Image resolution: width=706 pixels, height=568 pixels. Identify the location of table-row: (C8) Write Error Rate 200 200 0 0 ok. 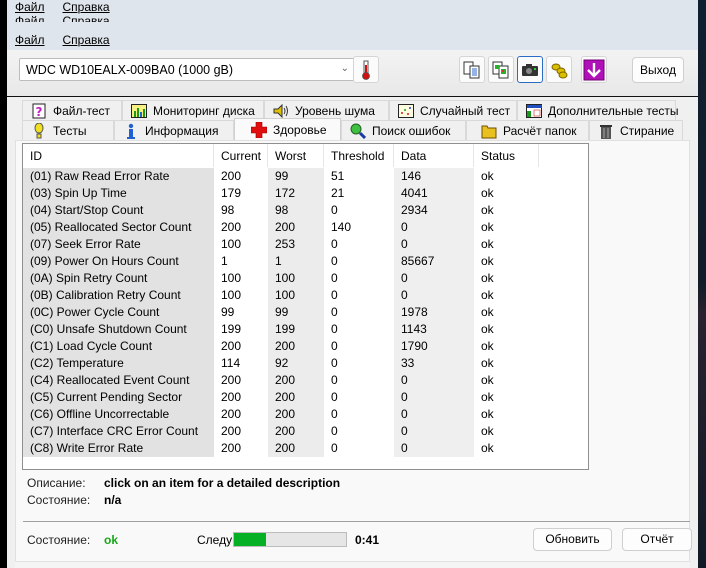
(281, 448).